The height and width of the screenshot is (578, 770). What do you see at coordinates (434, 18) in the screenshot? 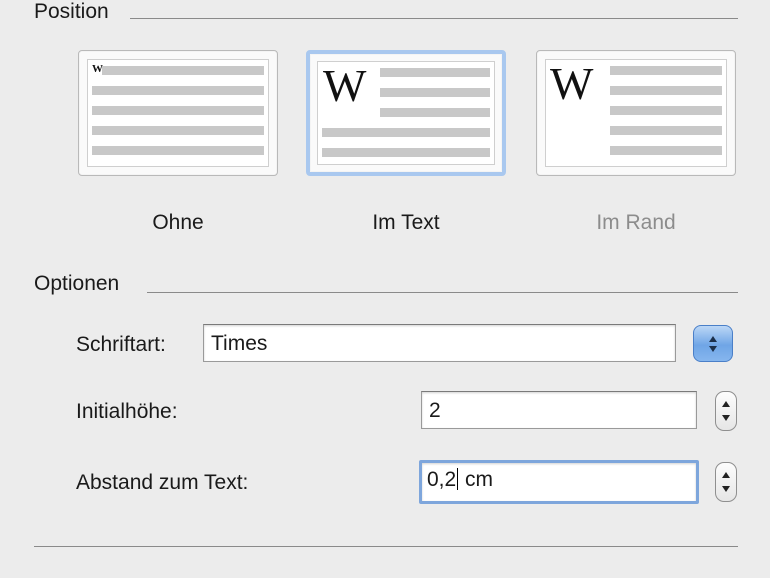
I see `position-section-divider` at bounding box center [434, 18].